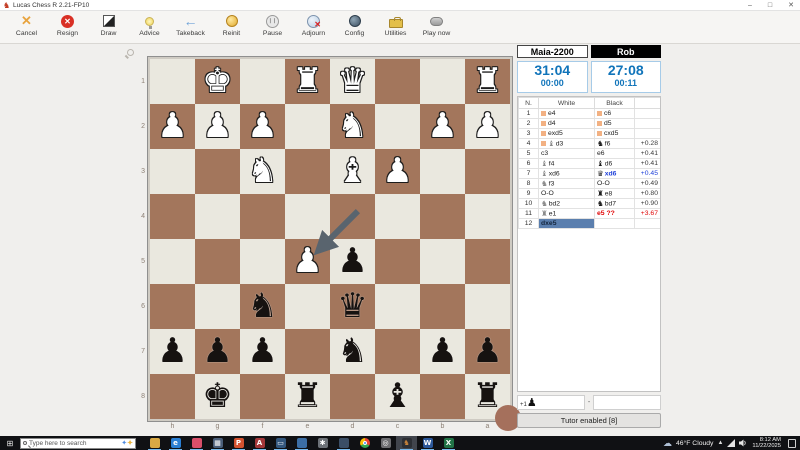 The height and width of the screenshot is (450, 800). What do you see at coordinates (566, 223) in the screenshot?
I see `move-cell-white: dxe5` at bounding box center [566, 223].